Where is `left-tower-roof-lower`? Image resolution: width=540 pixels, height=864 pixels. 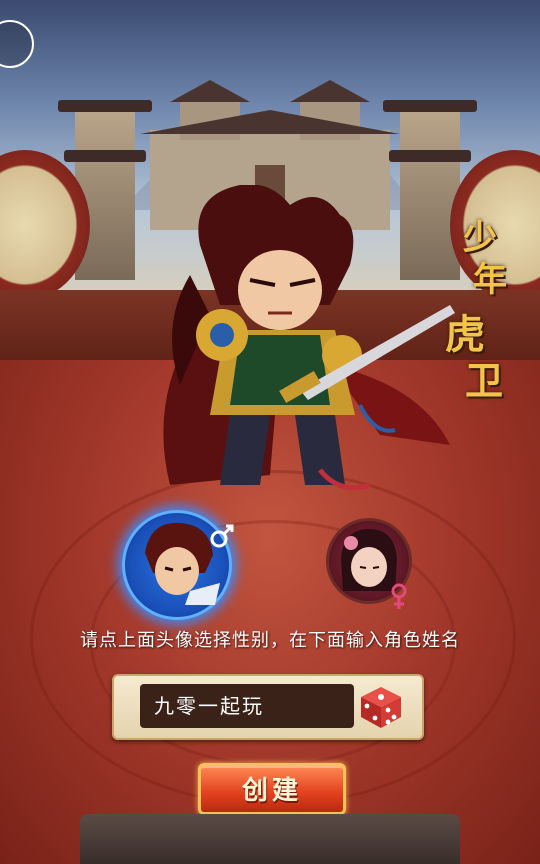 left-tower-roof-lower is located at coordinates (105, 156).